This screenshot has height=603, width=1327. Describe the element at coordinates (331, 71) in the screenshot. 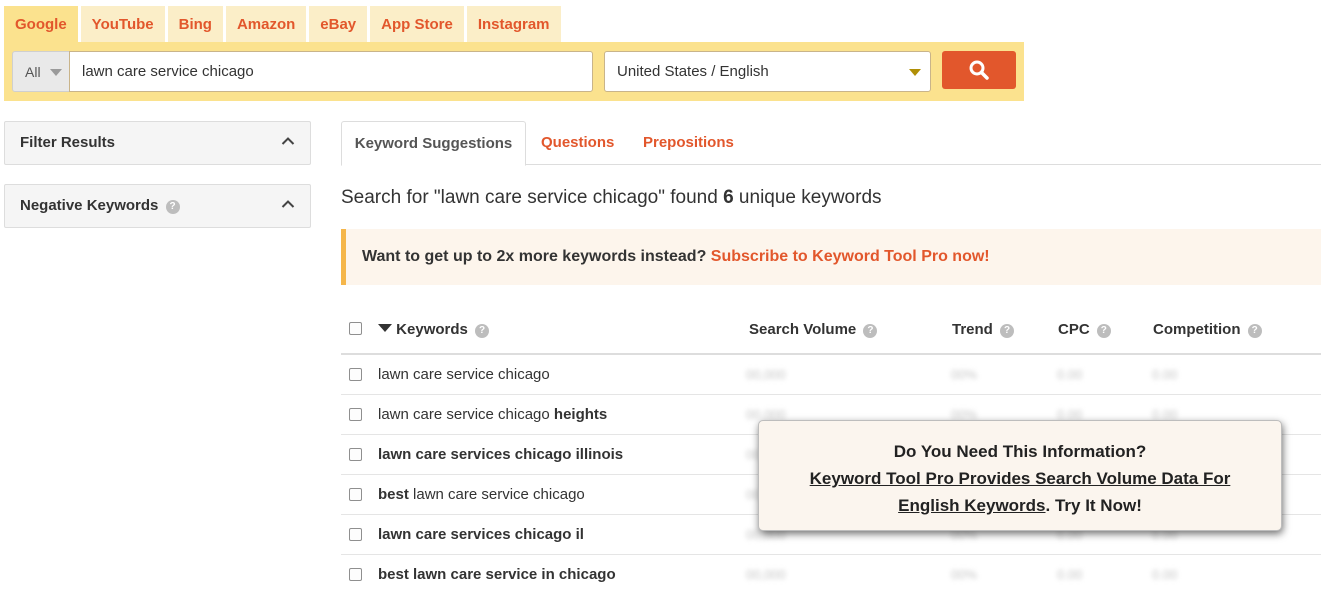

I see `search-input` at that location.